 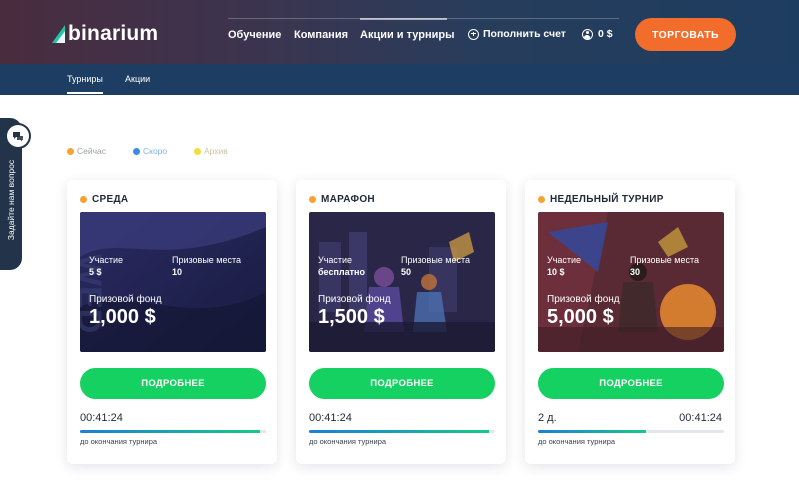 I want to click on deposit-label: Пополнить счет, so click(x=524, y=34).